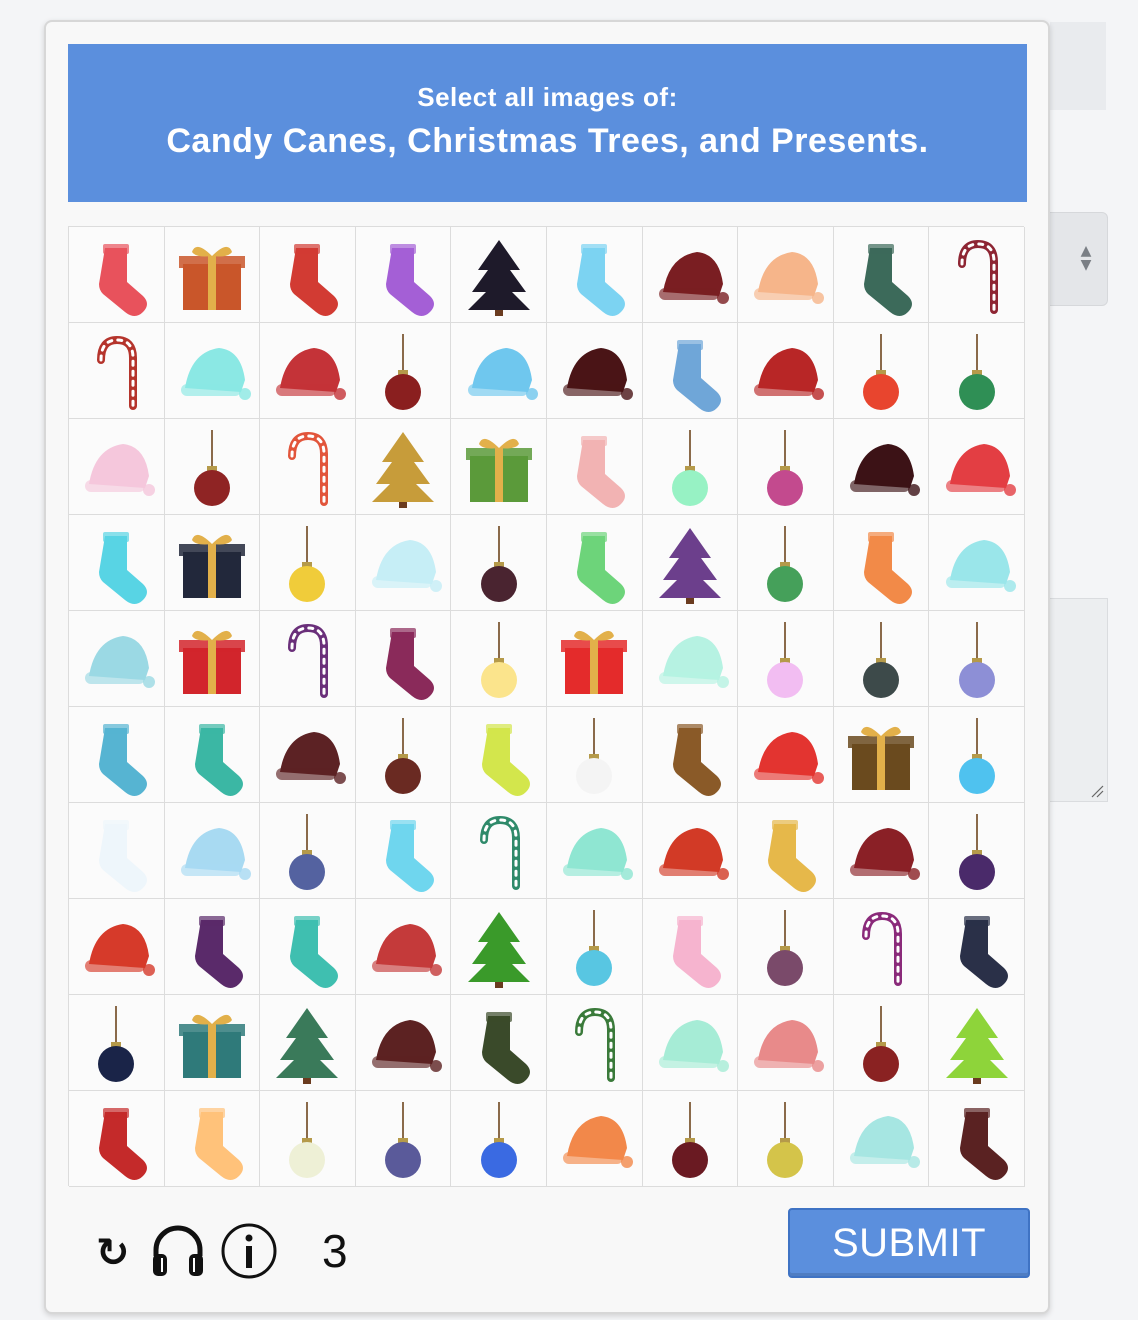  Describe the element at coordinates (909, 1243) in the screenshot. I see `submit-button: SUBMIT` at that location.